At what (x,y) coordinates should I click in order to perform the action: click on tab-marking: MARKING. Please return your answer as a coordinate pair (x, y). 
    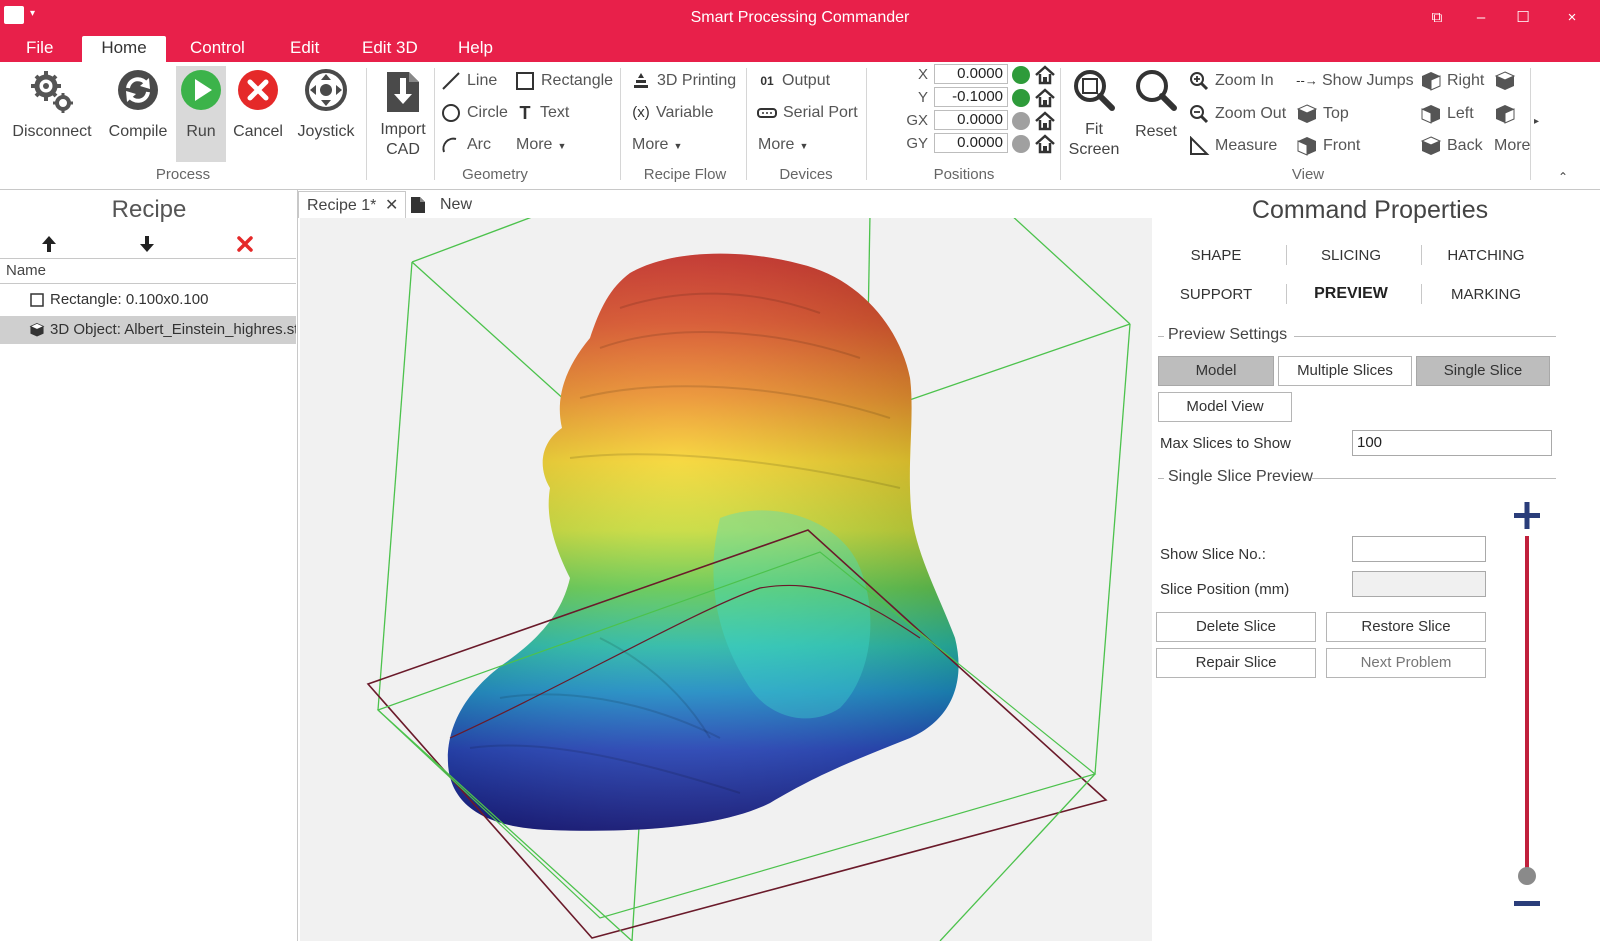
    Looking at the image, I should click on (1486, 294).